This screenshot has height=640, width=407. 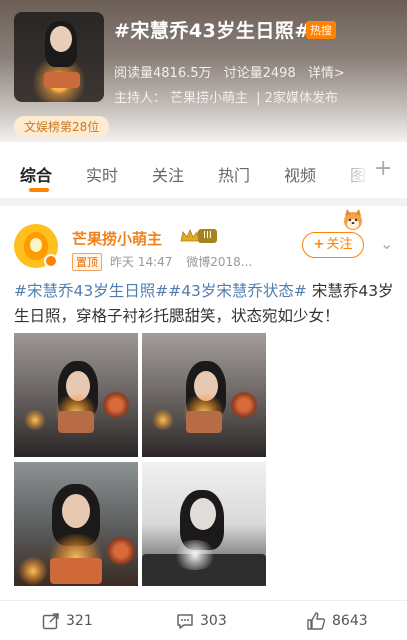 I want to click on rank-badge: 文娱榜第28位, so click(x=62, y=126).